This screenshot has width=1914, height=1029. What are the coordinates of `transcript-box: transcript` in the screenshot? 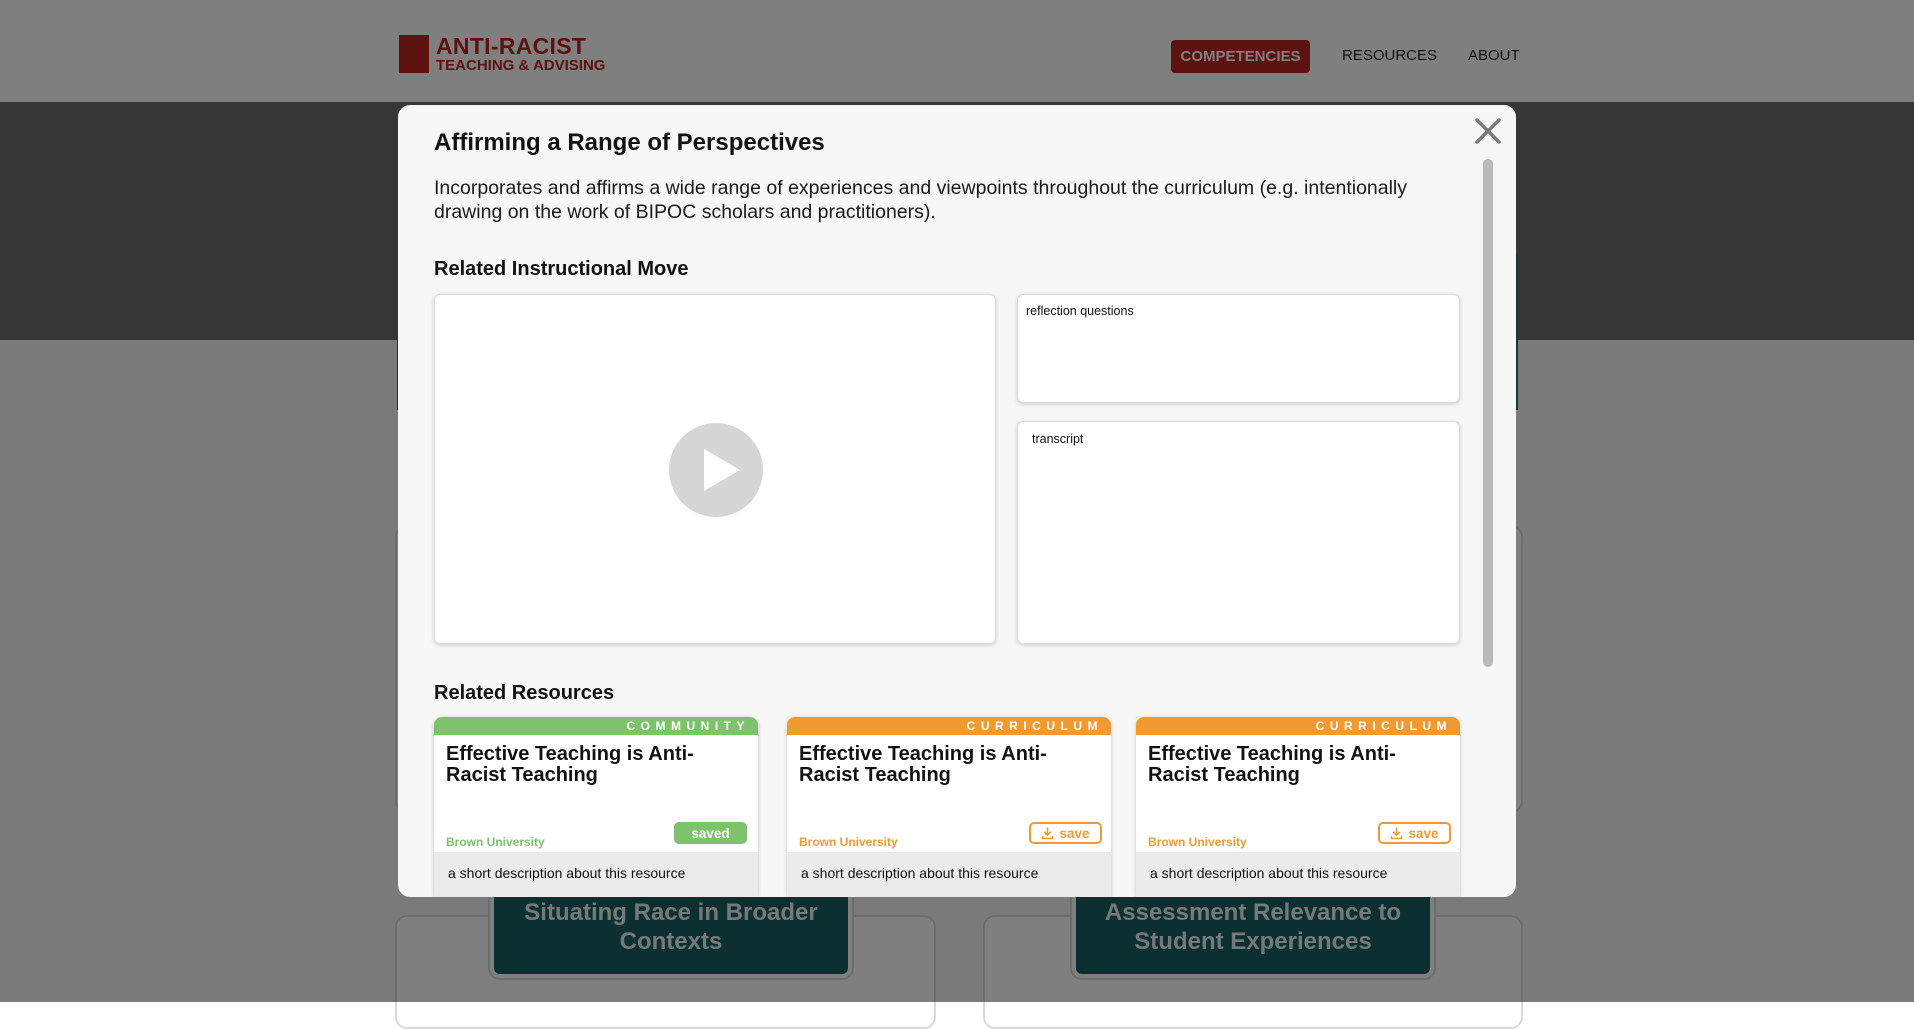 It's located at (1238, 532).